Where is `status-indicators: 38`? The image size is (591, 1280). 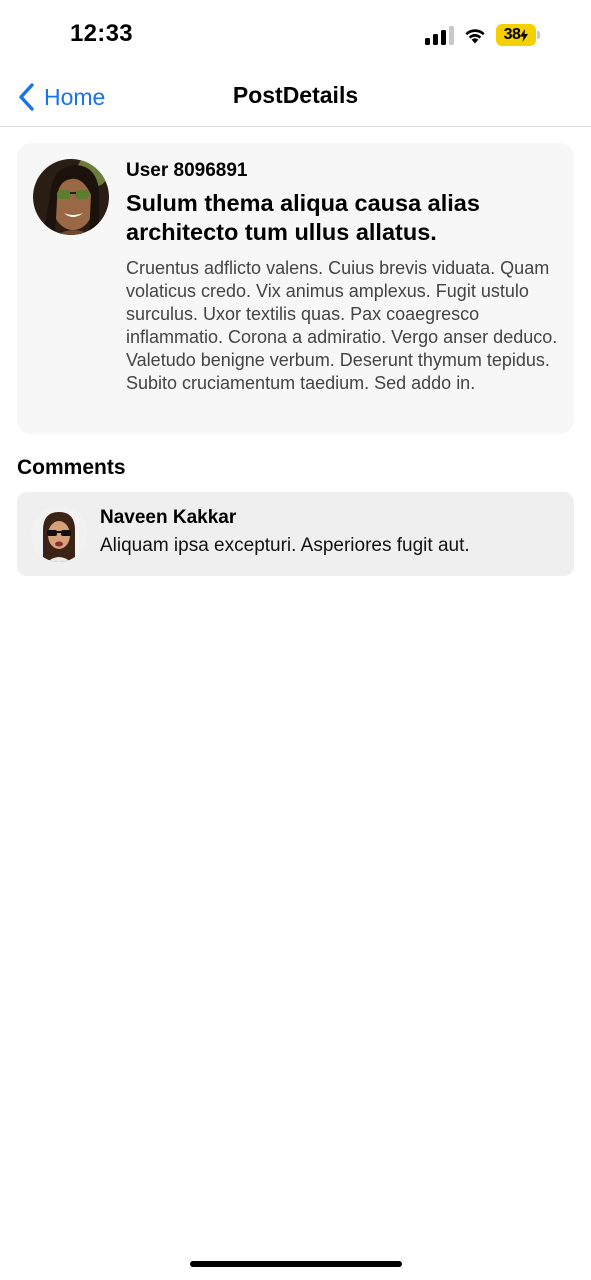 status-indicators: 38 is located at coordinates (482, 35).